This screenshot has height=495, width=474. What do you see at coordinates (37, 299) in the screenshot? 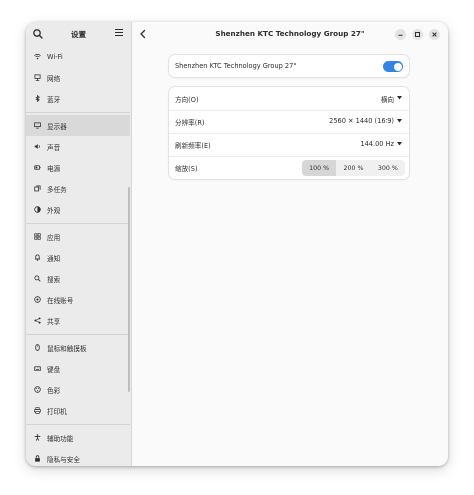
I see `online-accounts-icon` at bounding box center [37, 299].